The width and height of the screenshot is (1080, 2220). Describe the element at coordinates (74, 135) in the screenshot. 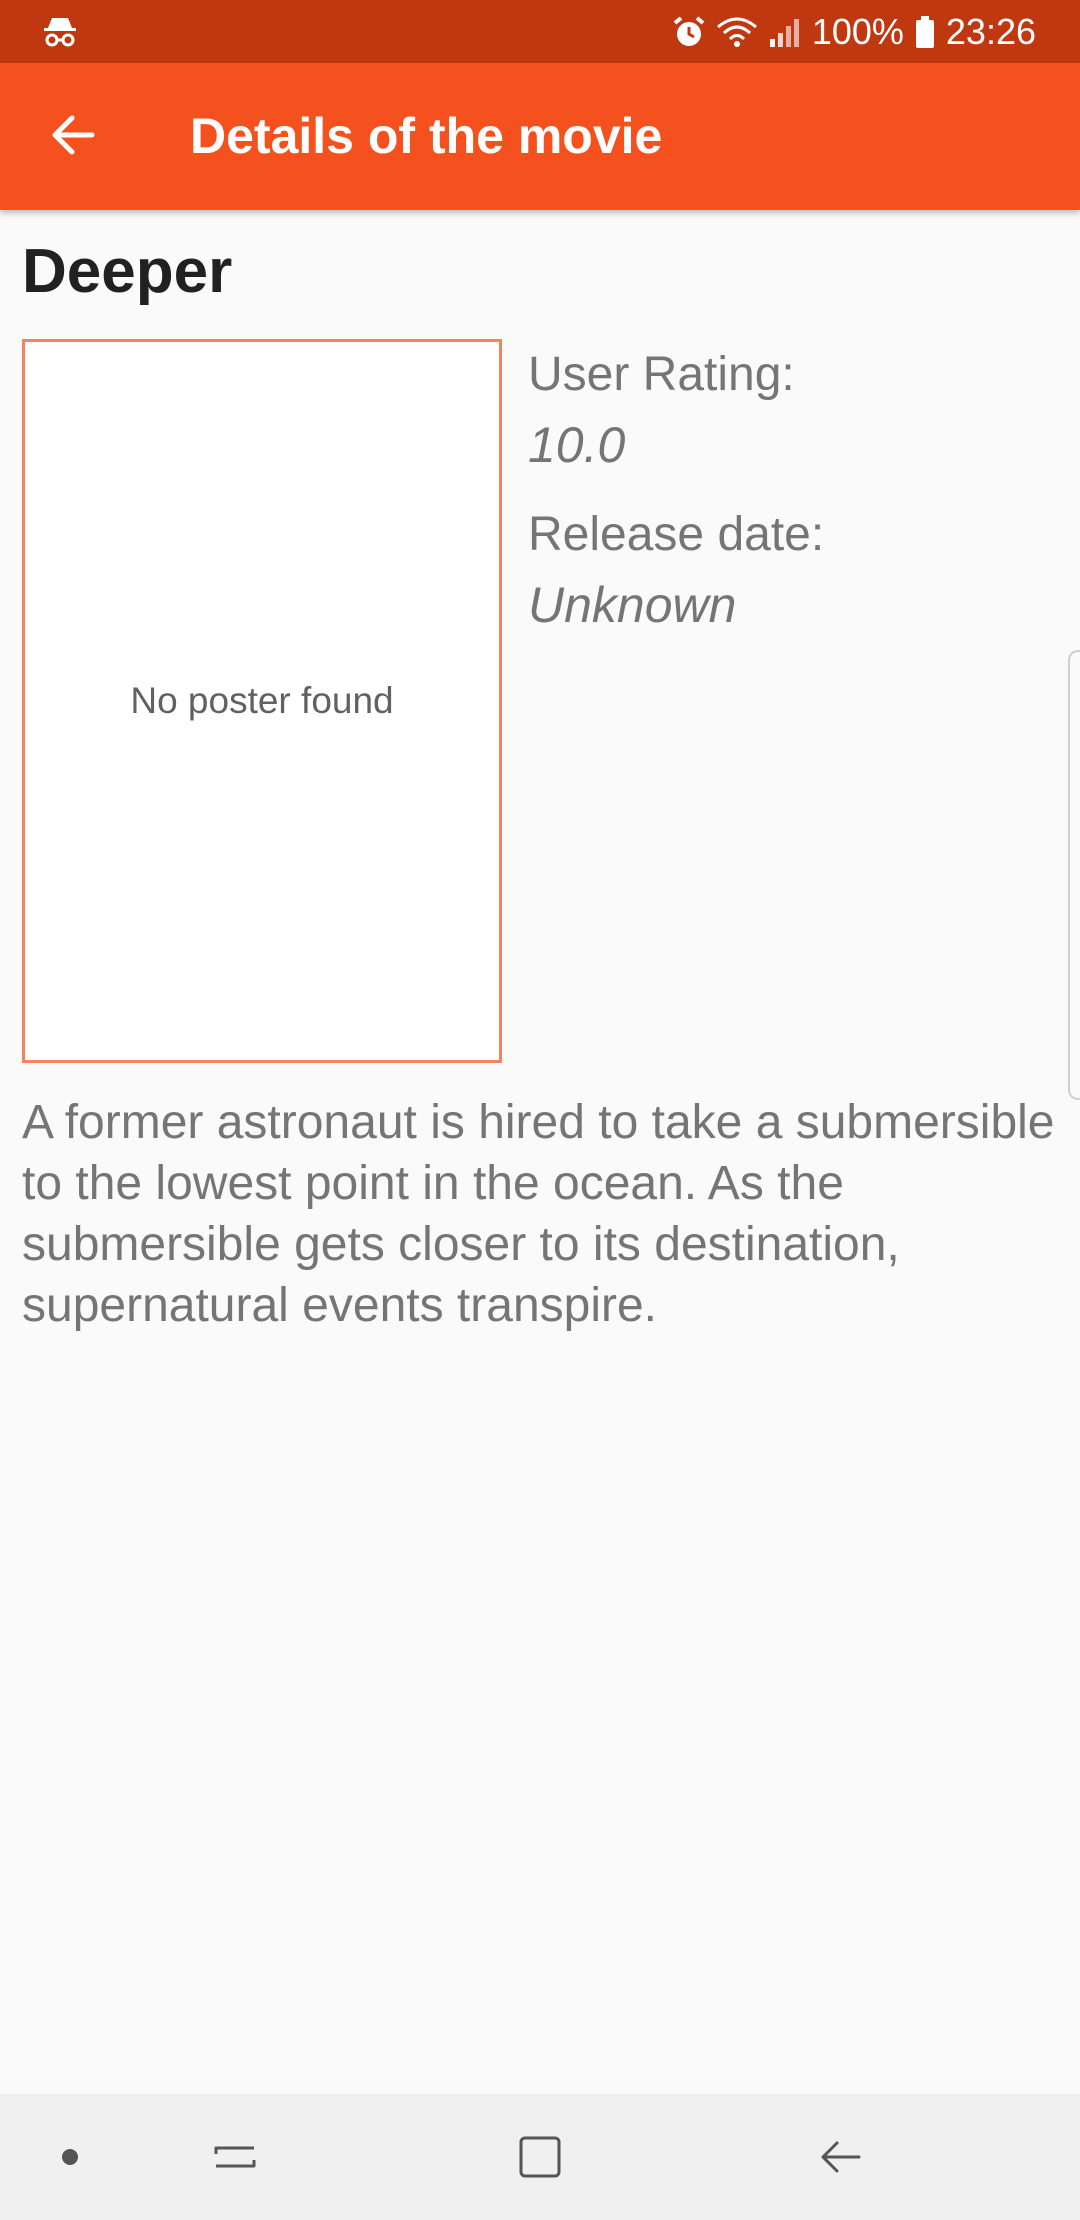

I see `arrow-back-icon` at that location.